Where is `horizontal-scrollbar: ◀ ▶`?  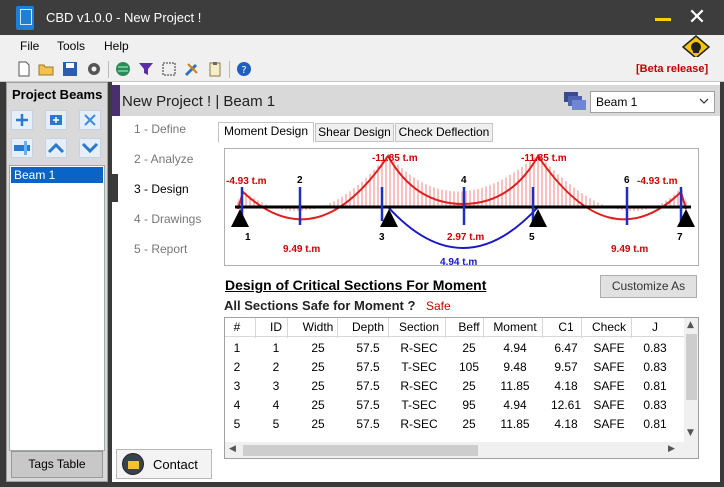
horizontal-scrollbar: ◀ ▶ is located at coordinates (461, 450).